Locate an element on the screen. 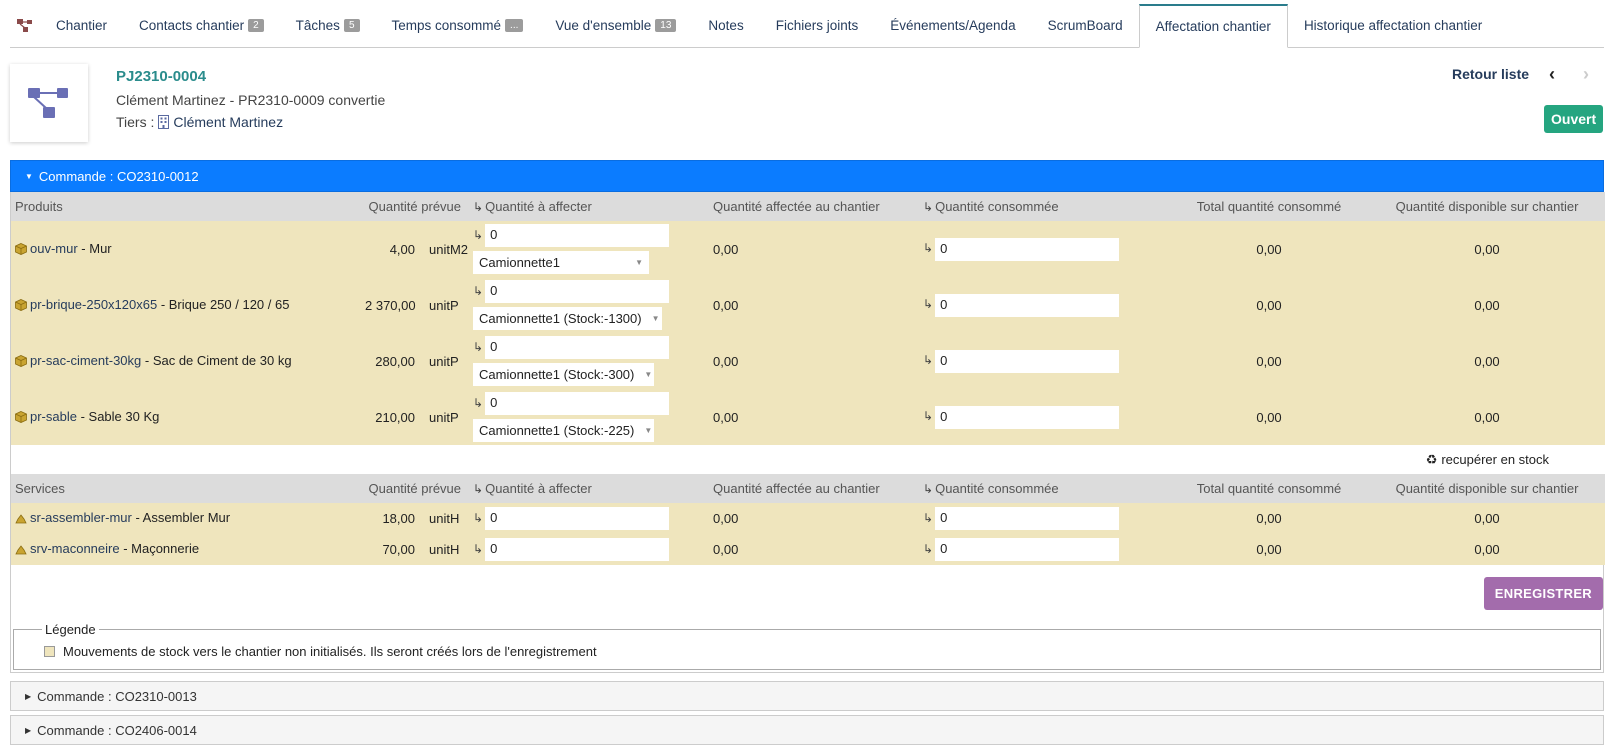 This screenshot has height=755, width=1616. product-ref-link: pr-sac-ciment-30kg is located at coordinates (85, 360).